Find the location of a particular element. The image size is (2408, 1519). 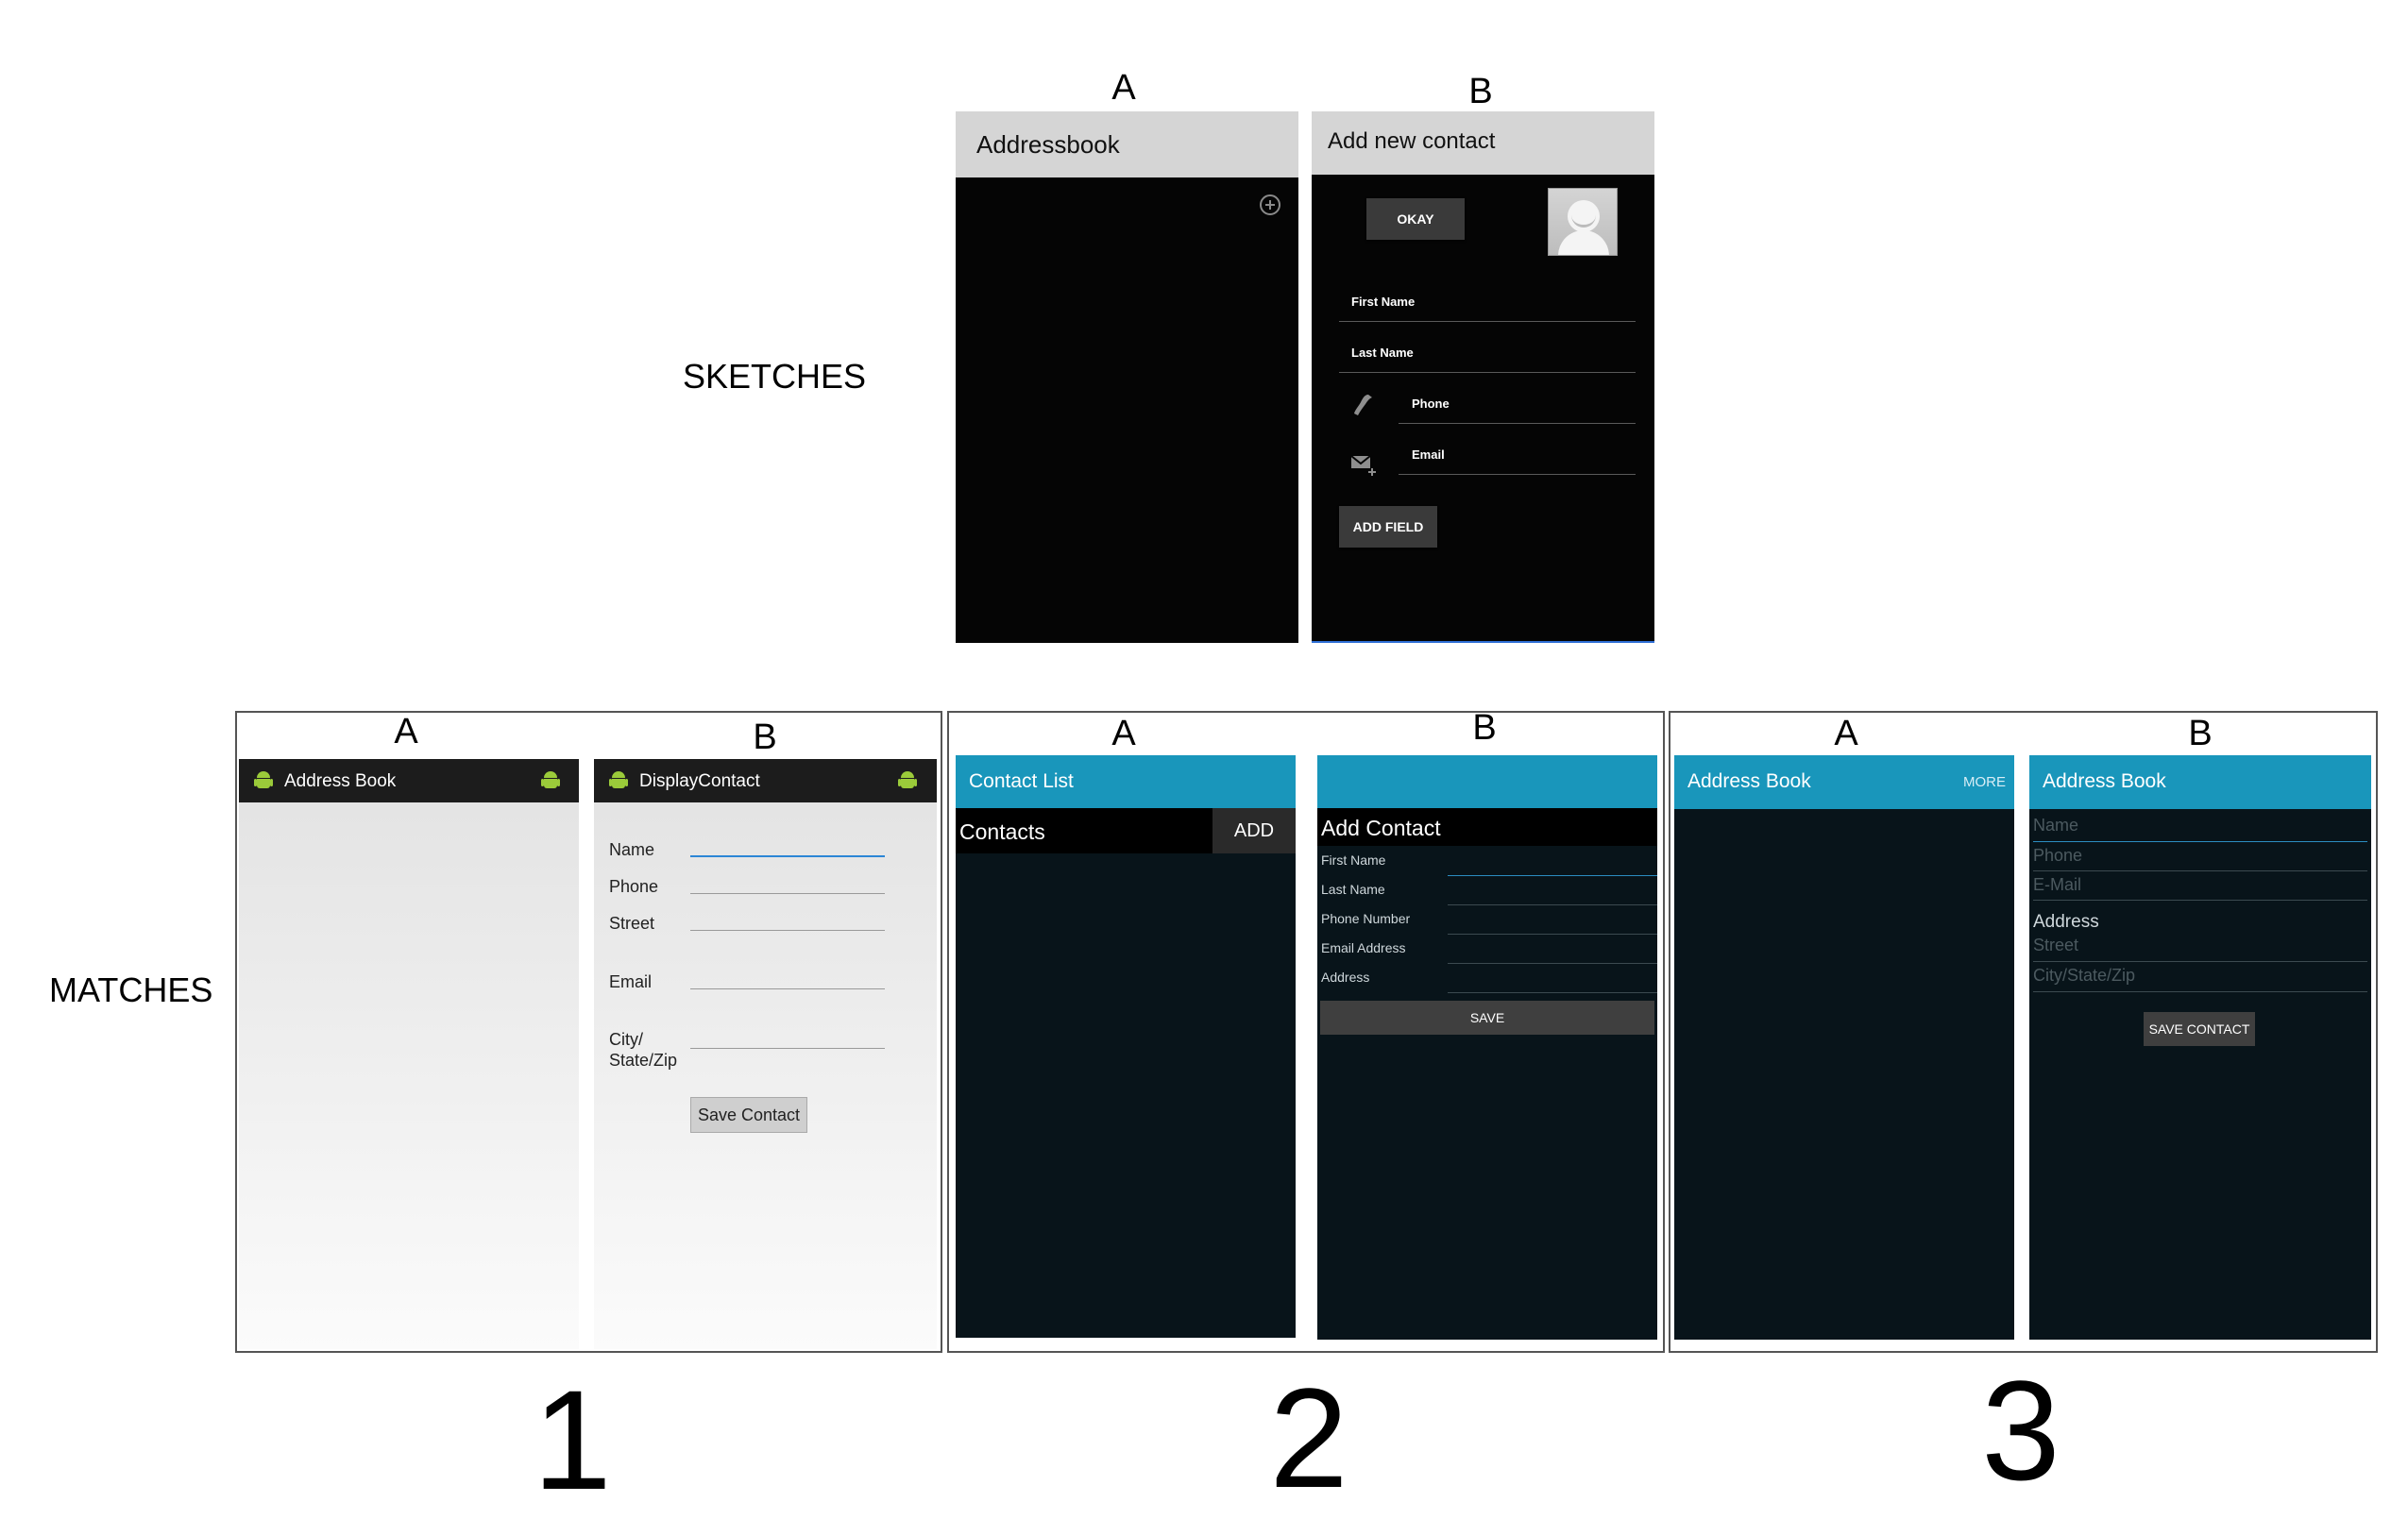

phone-underline is located at coordinates (2200, 870).